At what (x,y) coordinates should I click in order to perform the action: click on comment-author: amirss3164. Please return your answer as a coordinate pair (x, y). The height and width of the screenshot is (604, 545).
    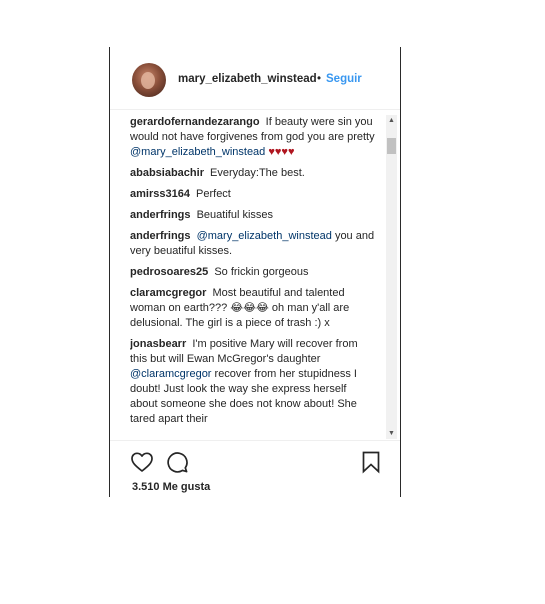
    Looking at the image, I should click on (160, 194).